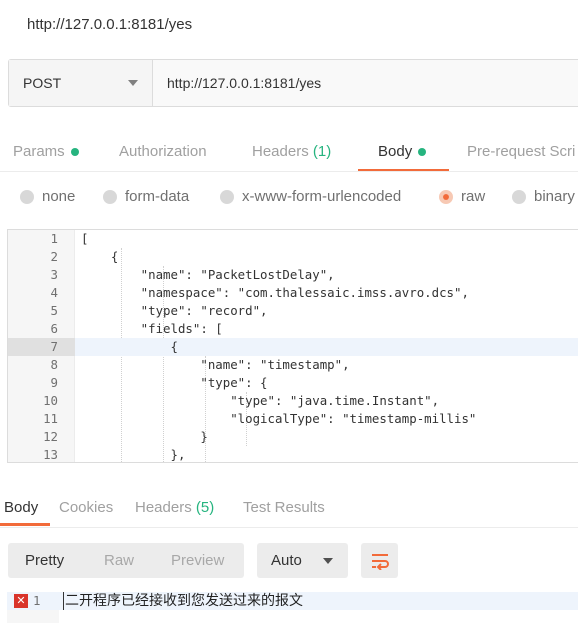 The height and width of the screenshot is (623, 578). What do you see at coordinates (446, 196) in the screenshot?
I see `radio-selected-icon` at bounding box center [446, 196].